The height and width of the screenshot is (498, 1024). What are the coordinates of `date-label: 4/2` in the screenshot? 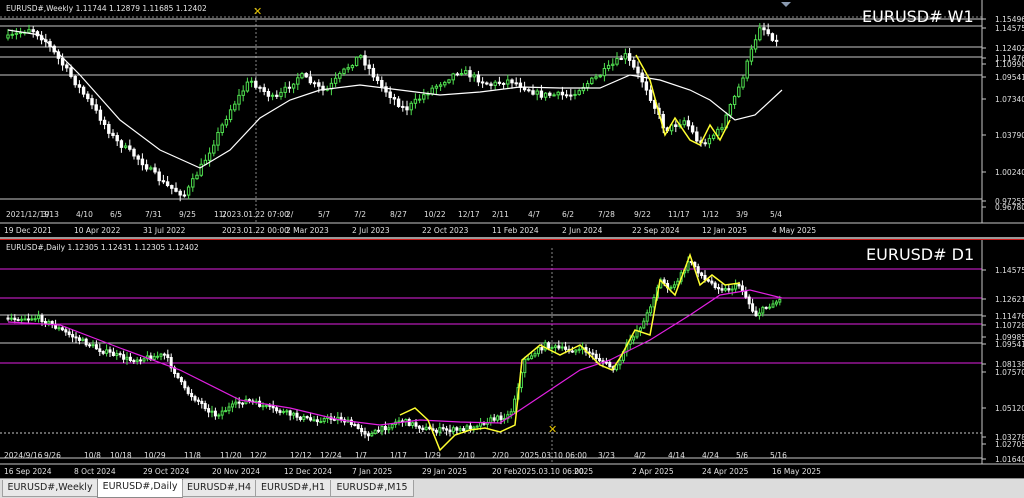 It's located at (640, 455).